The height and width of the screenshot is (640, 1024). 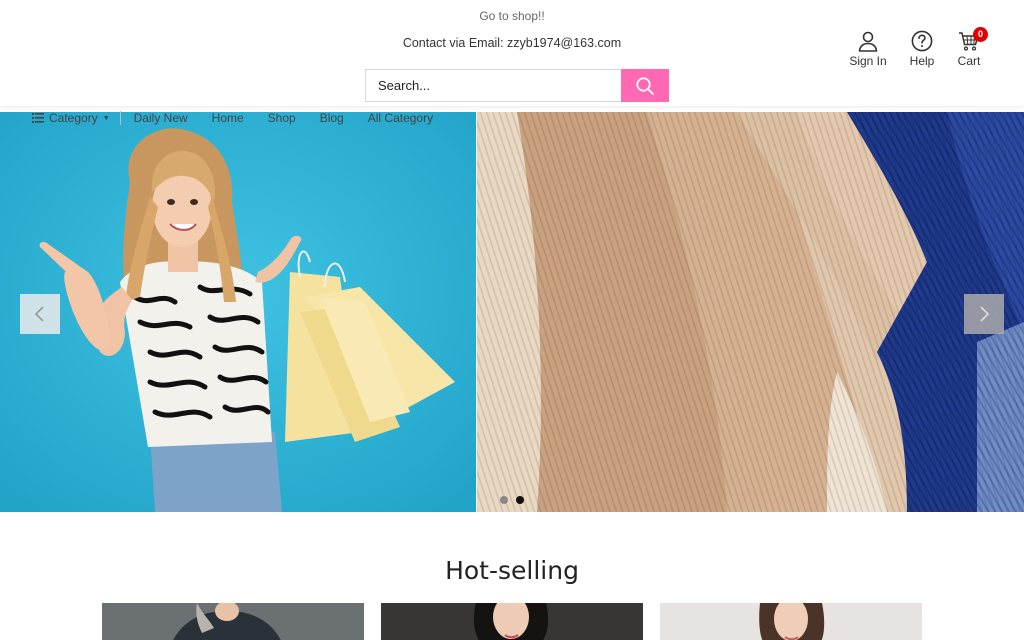 I want to click on nav-link-daily-new: Daily New, so click(x=161, y=118).